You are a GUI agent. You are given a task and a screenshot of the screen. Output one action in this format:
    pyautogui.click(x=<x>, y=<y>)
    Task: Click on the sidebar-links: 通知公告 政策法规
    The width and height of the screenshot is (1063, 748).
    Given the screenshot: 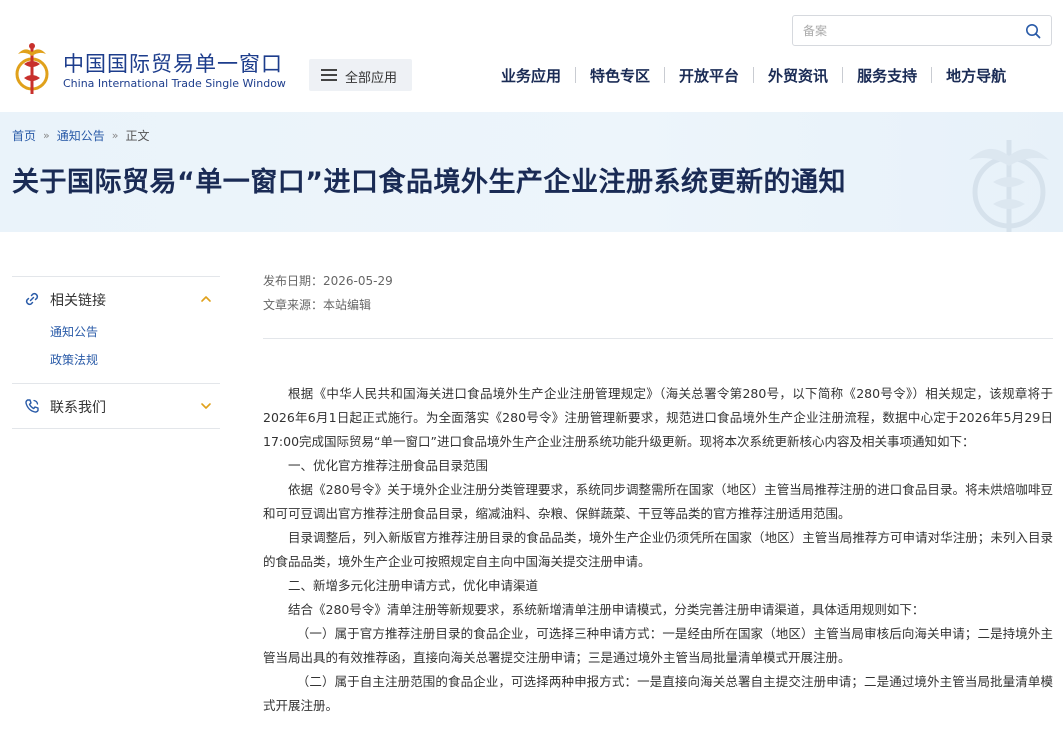 What is the action you would take?
    pyautogui.click(x=116, y=352)
    